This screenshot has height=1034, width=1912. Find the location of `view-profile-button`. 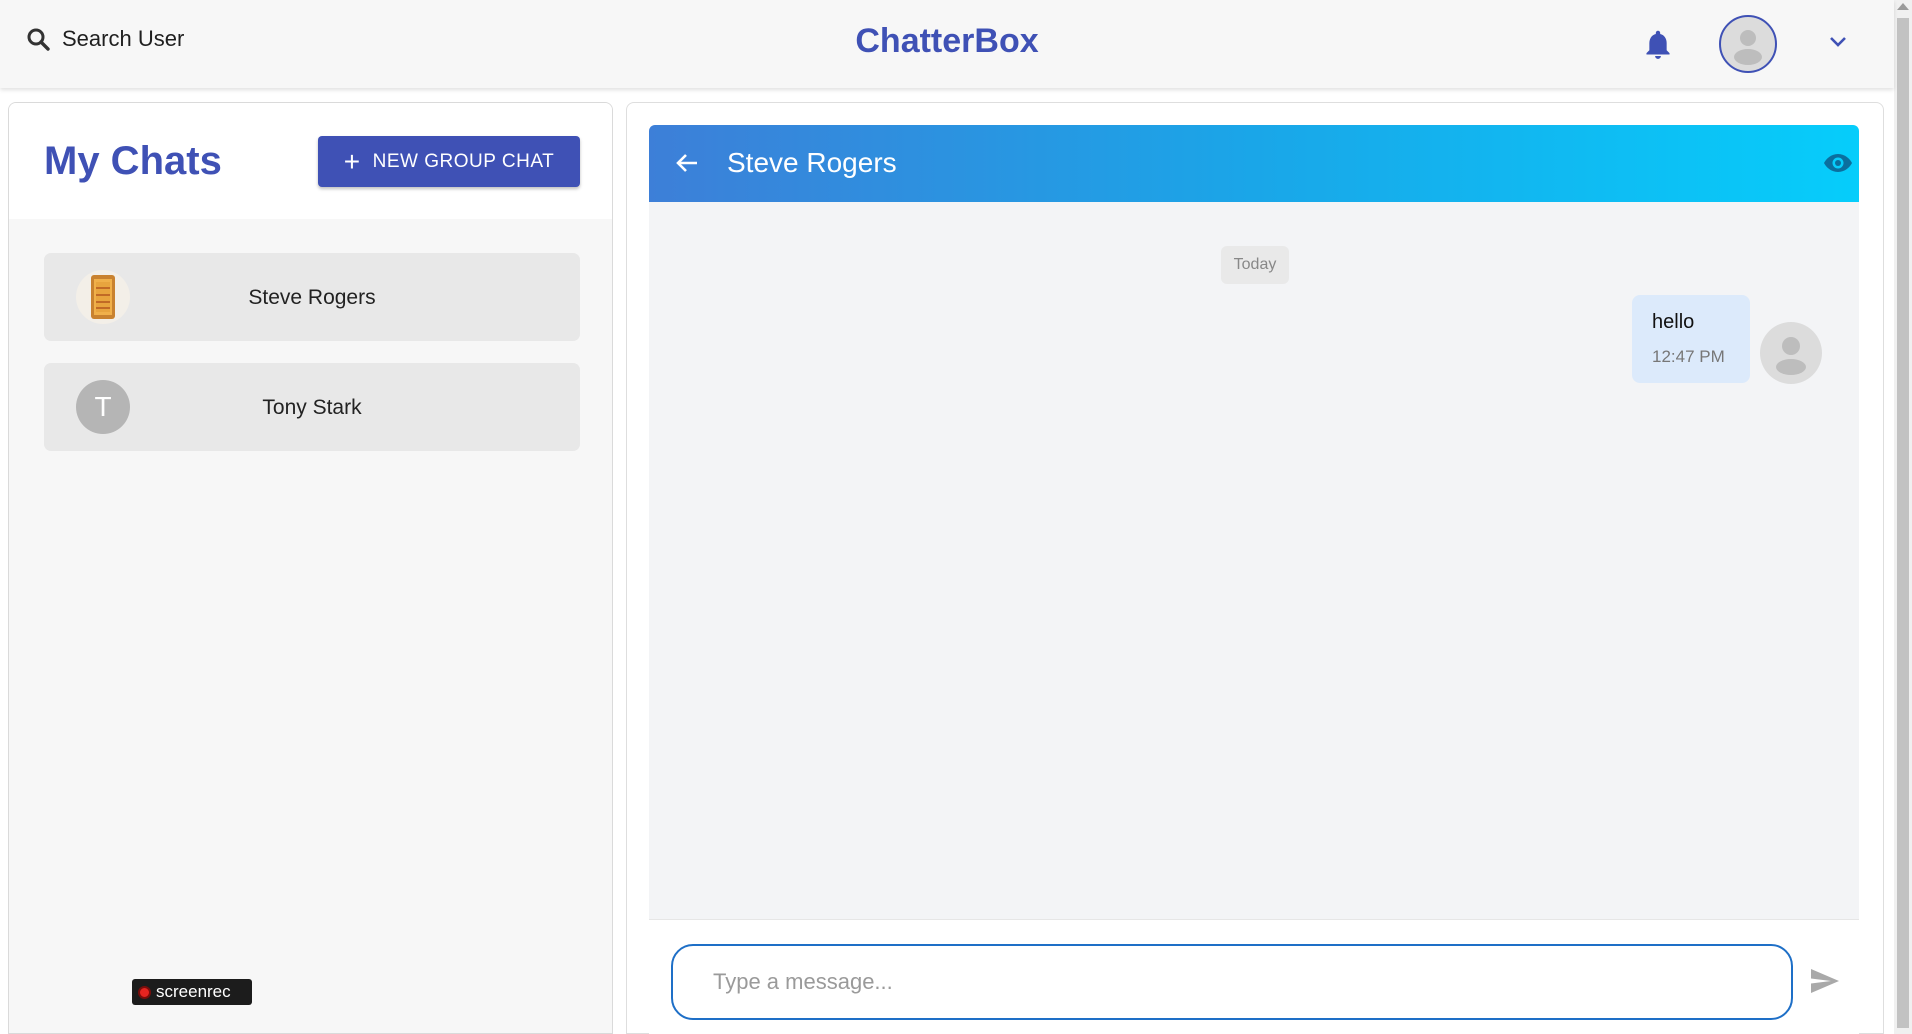

view-profile-button is located at coordinates (1838, 165).